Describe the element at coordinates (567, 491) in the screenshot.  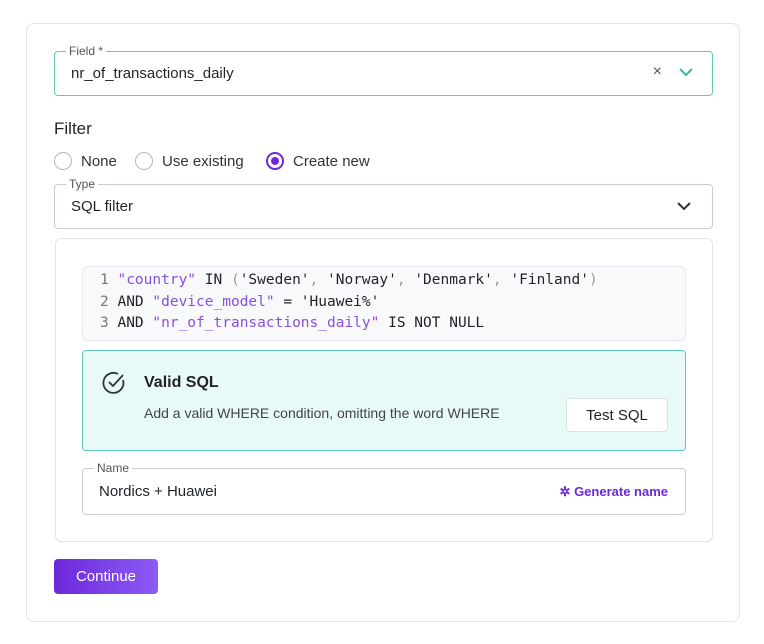
I see `sparkle-icon: ✲` at that location.